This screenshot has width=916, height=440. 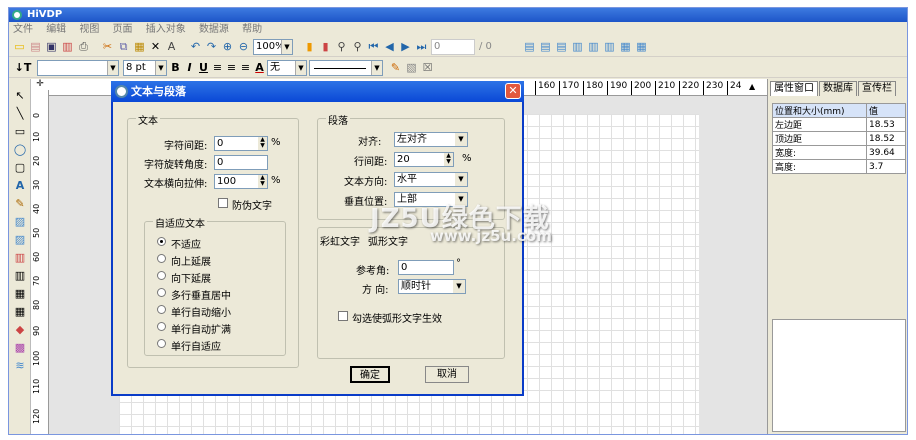 What do you see at coordinates (309, 46) in the screenshot?
I see `db-icon: ▮` at bounding box center [309, 46].